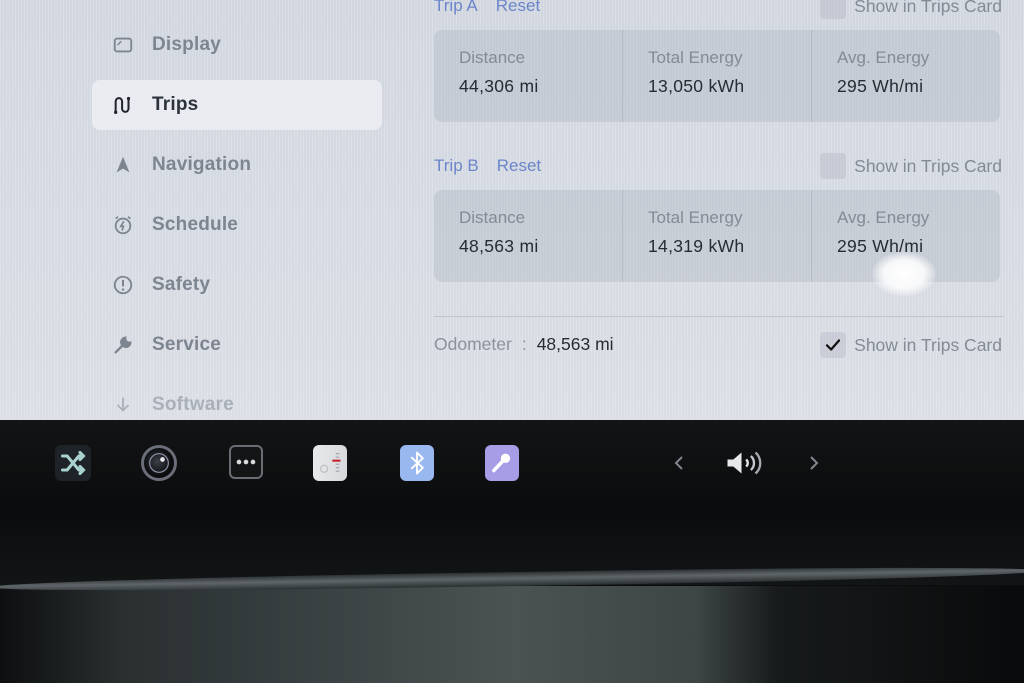 The width and height of the screenshot is (1024, 683). Describe the element at coordinates (123, 345) in the screenshot. I see `wrench-icon` at that location.